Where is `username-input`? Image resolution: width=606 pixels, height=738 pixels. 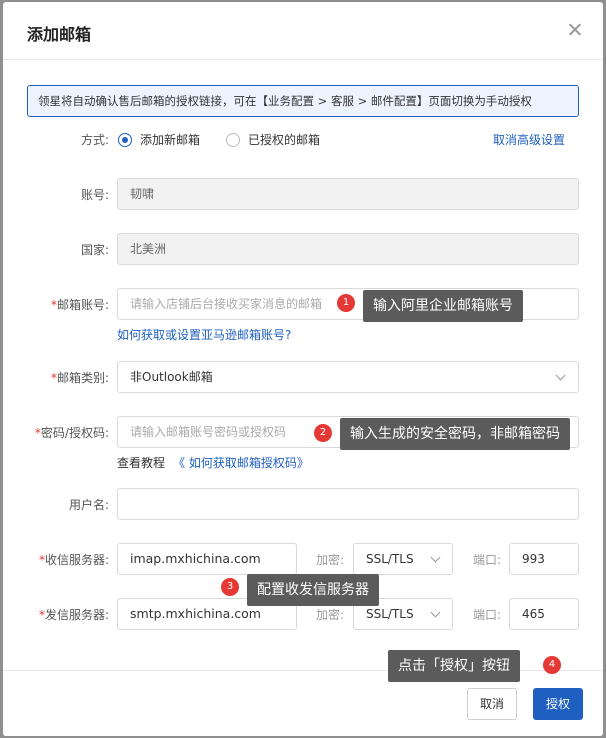 username-input is located at coordinates (348, 504).